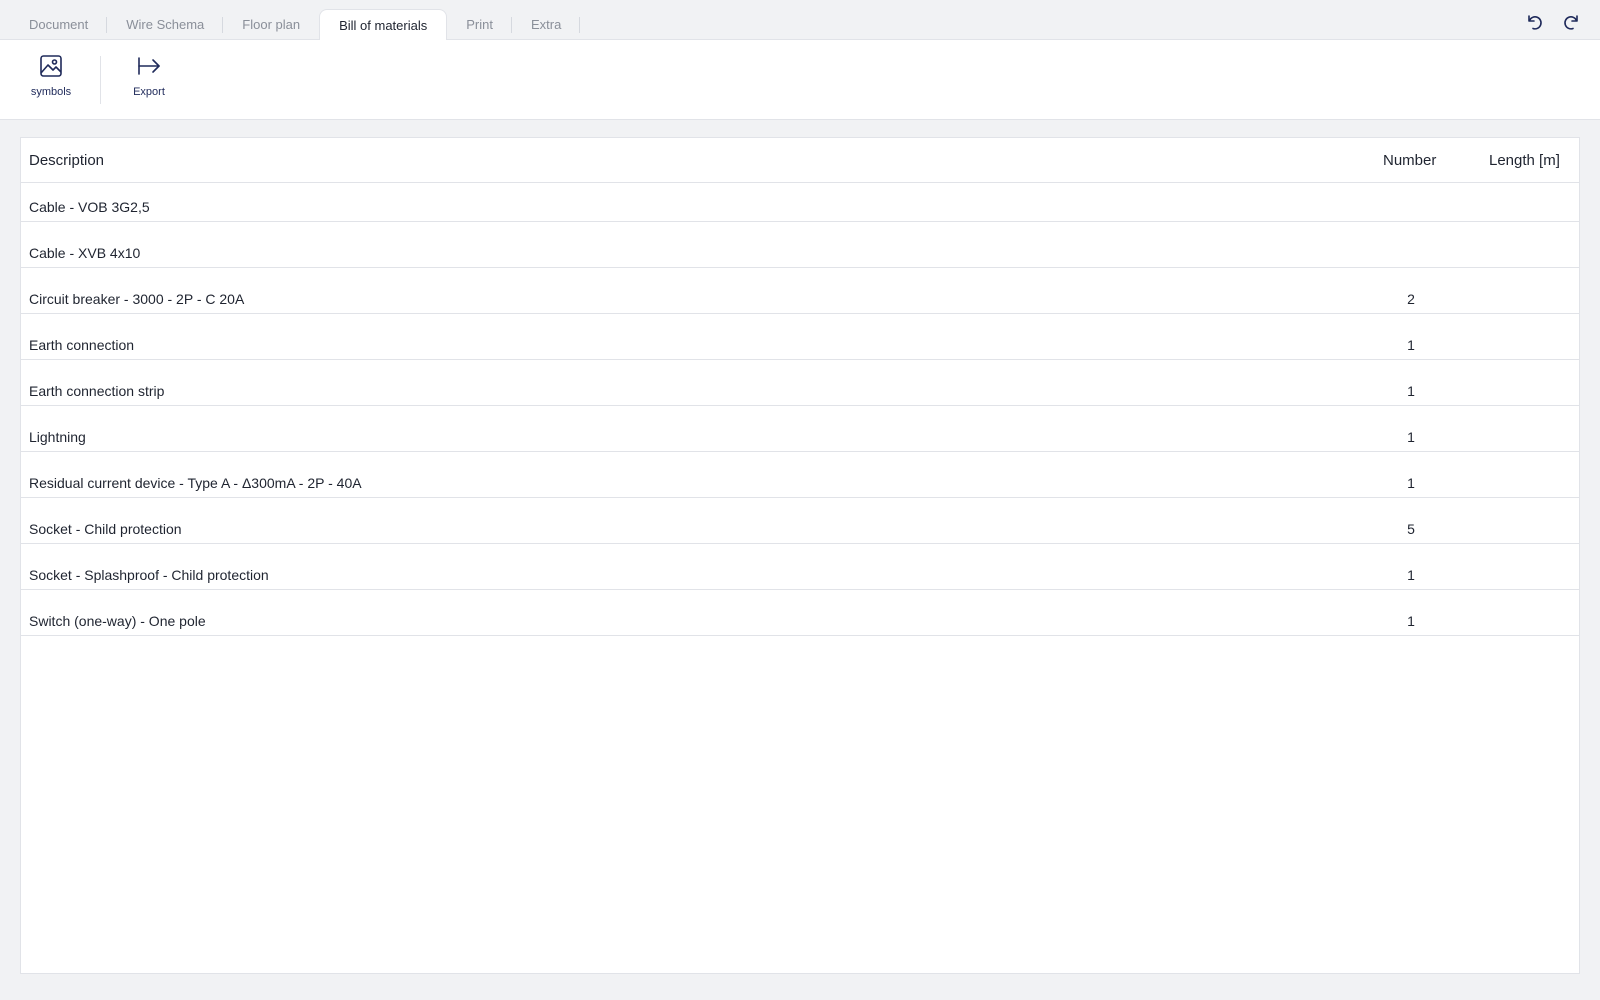  Describe the element at coordinates (66, 160) in the screenshot. I see `header-description: Description` at that location.